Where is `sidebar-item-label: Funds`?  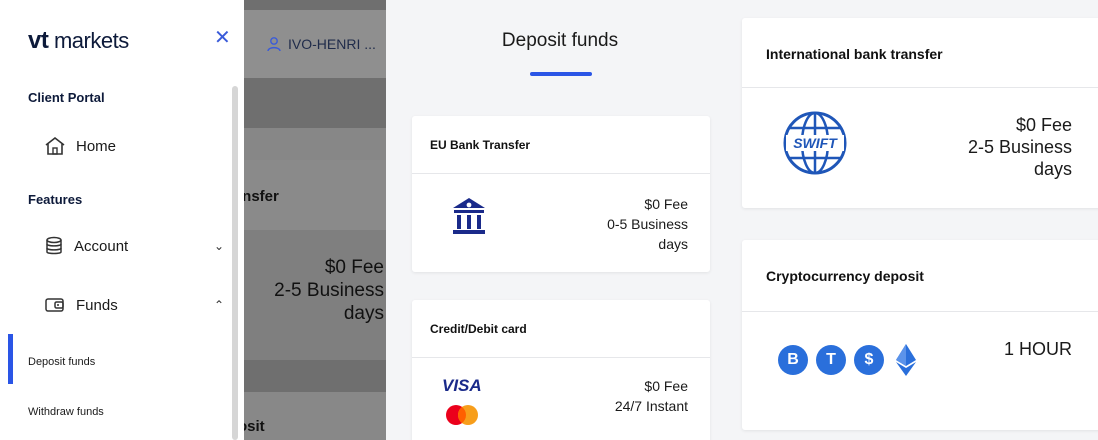 sidebar-item-label: Funds is located at coordinates (97, 305).